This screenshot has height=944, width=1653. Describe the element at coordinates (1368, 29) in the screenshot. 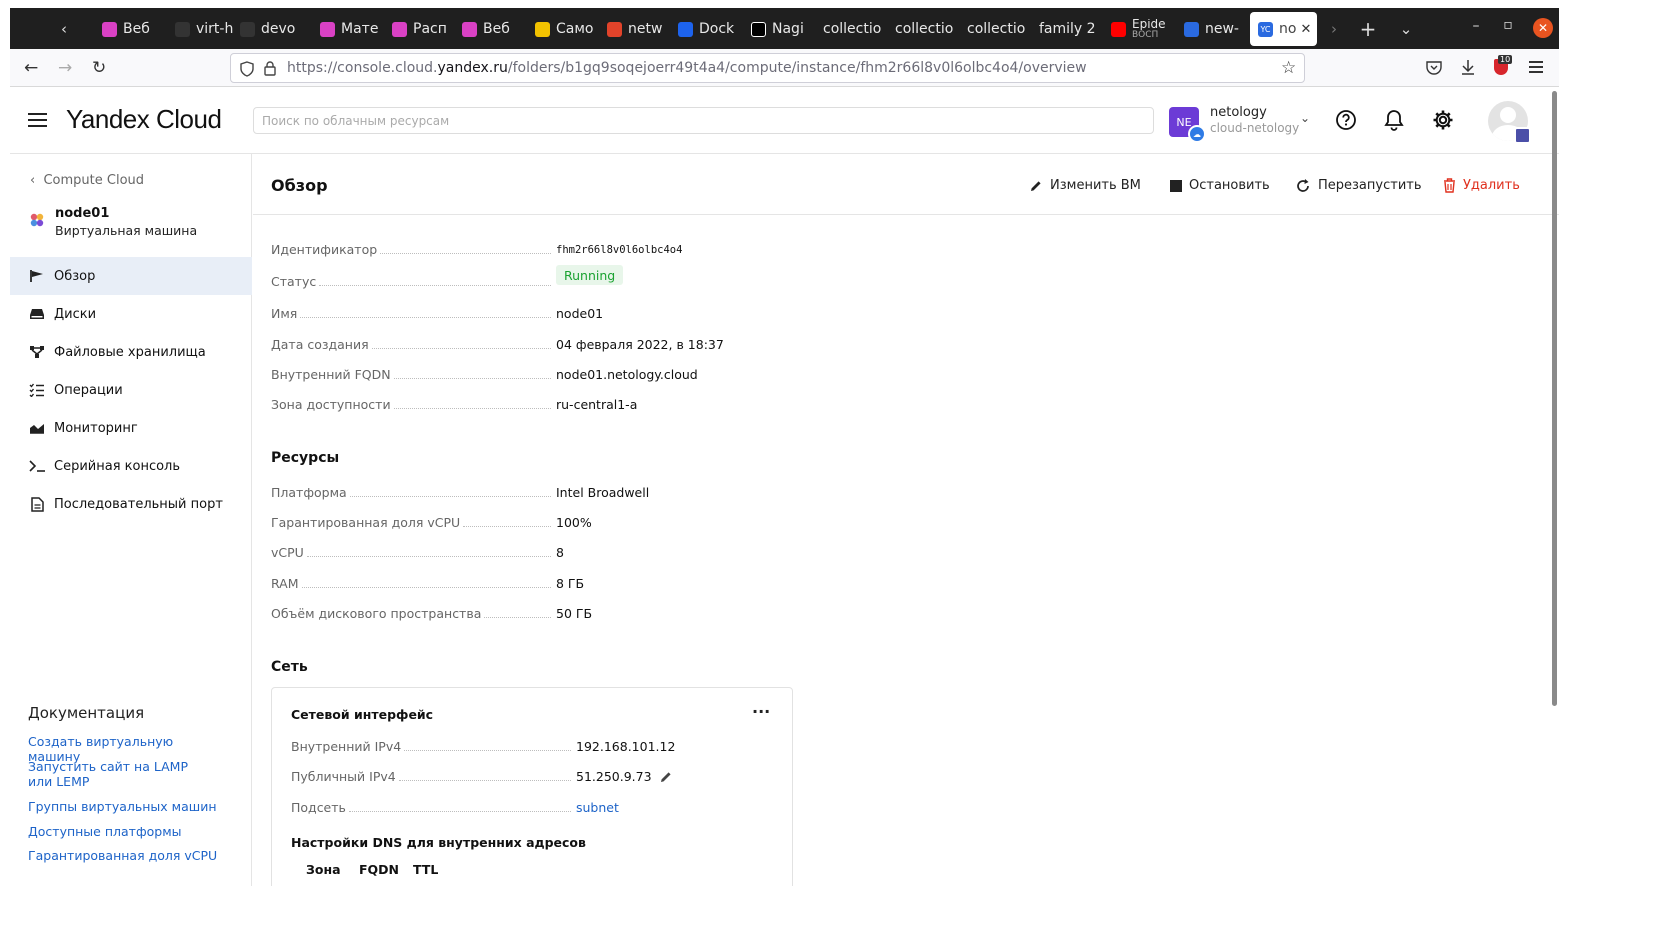

I see `new-tab-icon: +` at that location.